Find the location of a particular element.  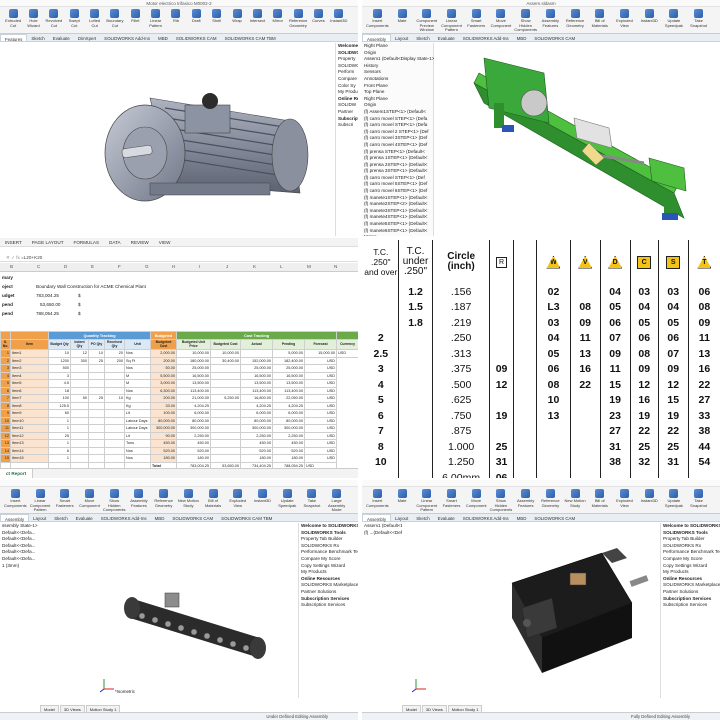

command-tab: Evaluate is located at coordinates (446, 517).